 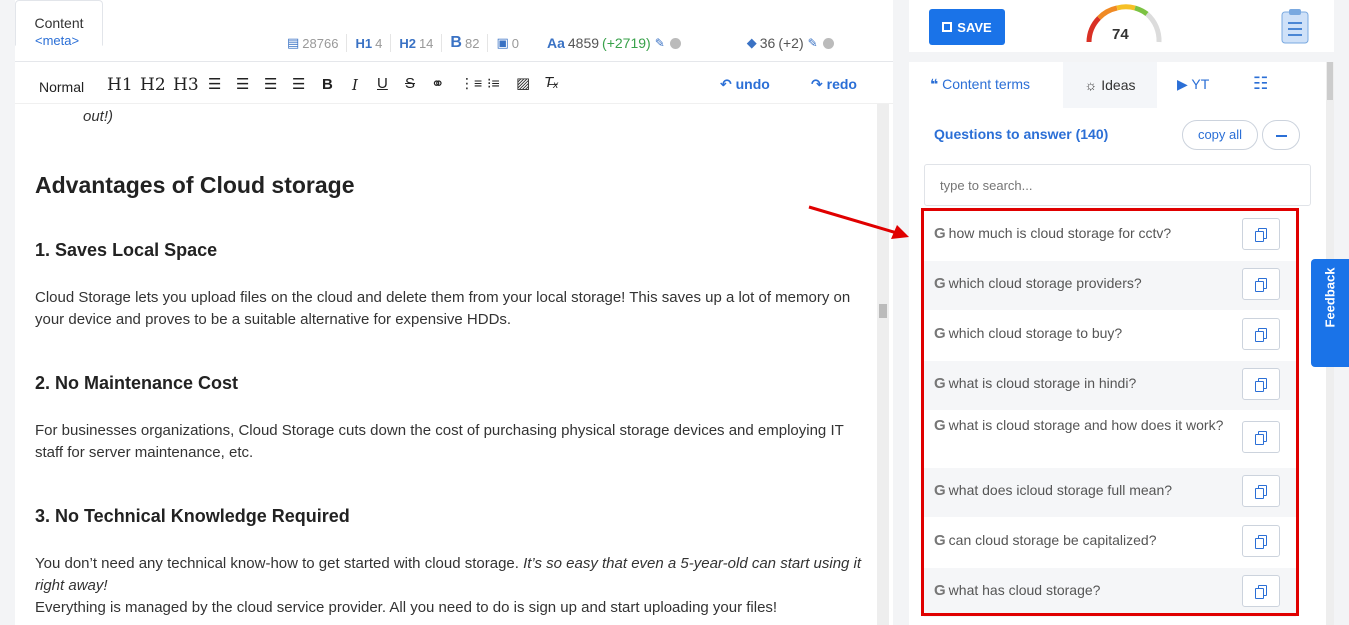 What do you see at coordinates (883, 364) in the screenshot?
I see `editor-scrollbar` at bounding box center [883, 364].